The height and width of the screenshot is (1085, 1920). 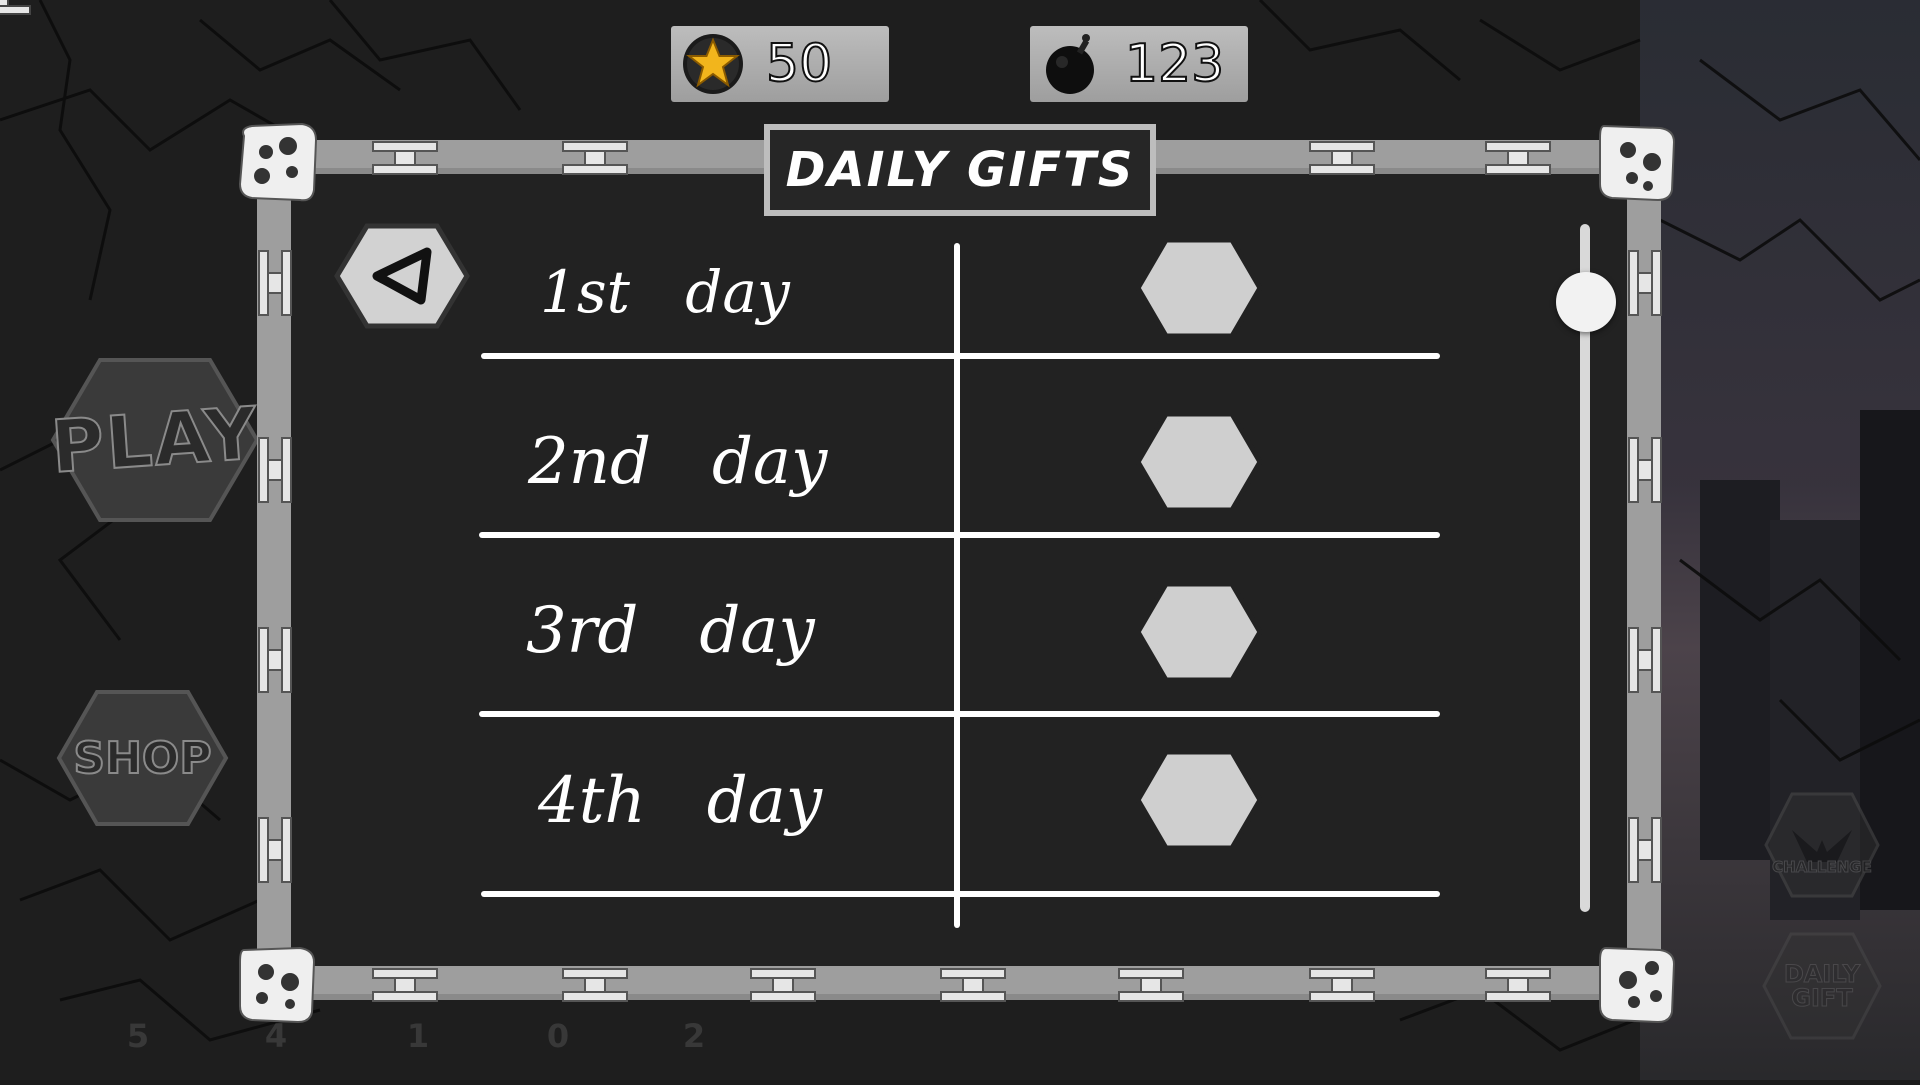 I want to click on back-button, so click(x=402, y=276).